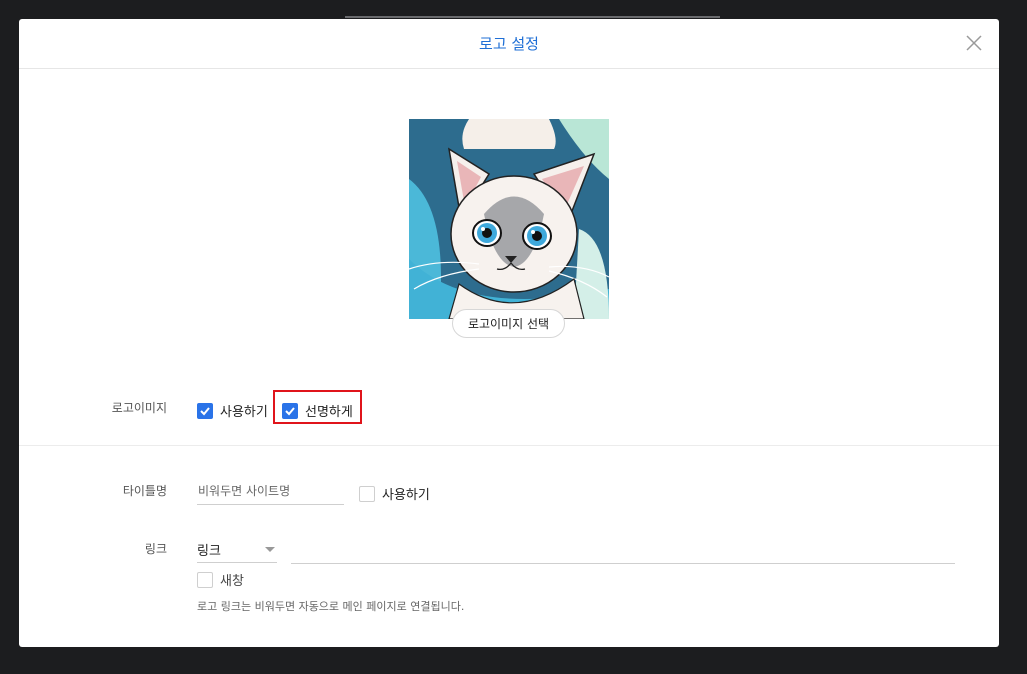 This screenshot has width=1027, height=674. I want to click on close-icon, so click(974, 43).